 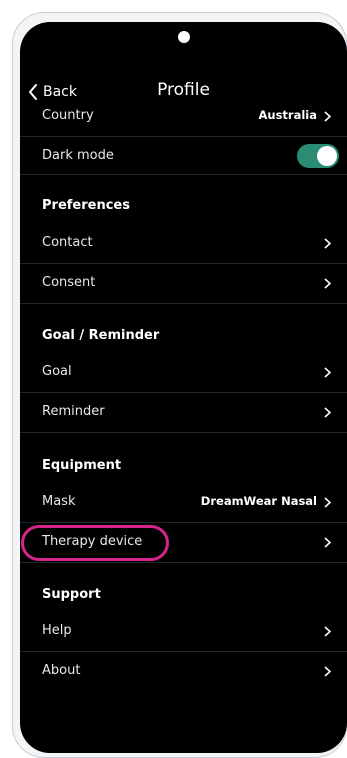 What do you see at coordinates (183, 632) in the screenshot?
I see `help-row: Help` at bounding box center [183, 632].